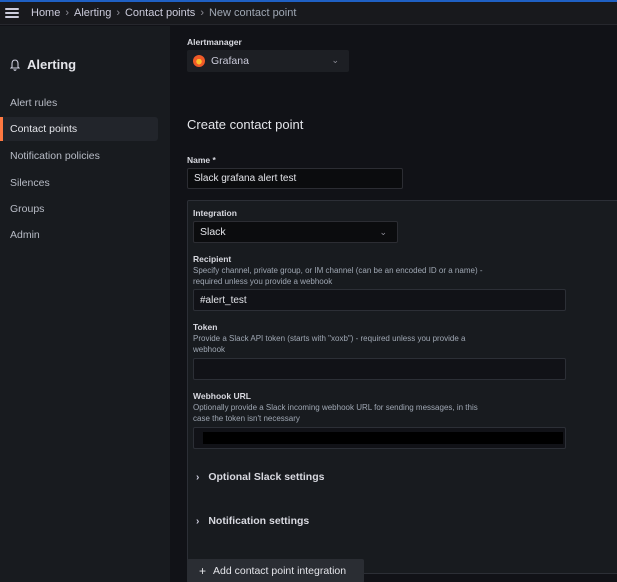 This screenshot has width=617, height=582. I want to click on optional-slack-settings-toggle: › Optional Slack settings, so click(260, 477).